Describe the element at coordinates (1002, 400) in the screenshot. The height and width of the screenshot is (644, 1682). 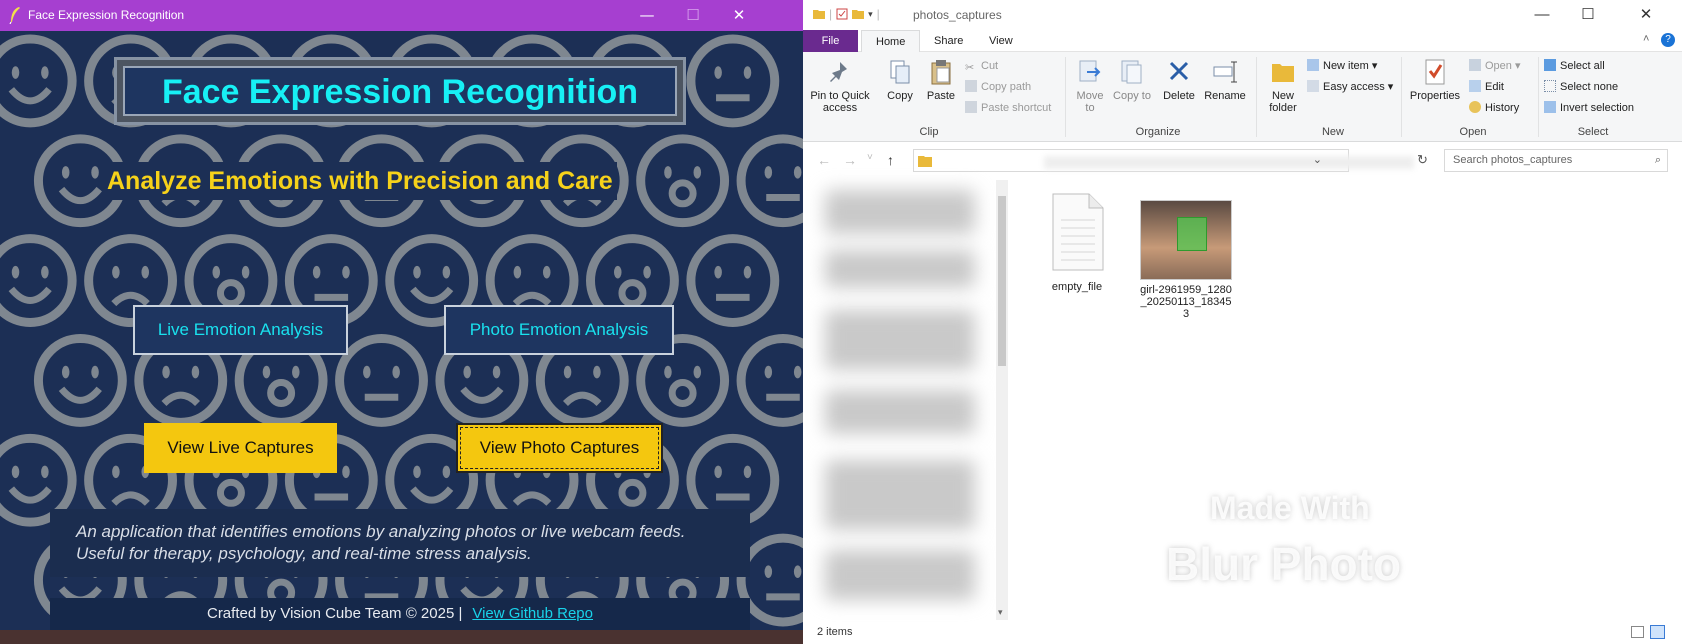
I see `nav-scrollbar: ▾` at that location.